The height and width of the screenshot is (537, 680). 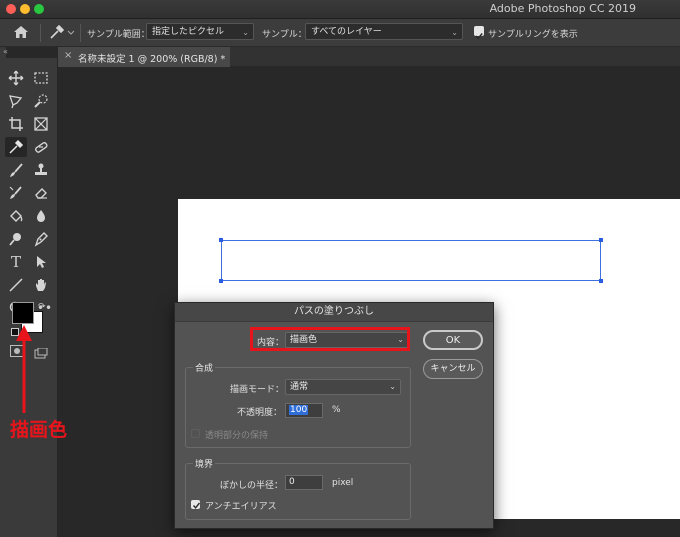 I want to click on opacity-input: 100, so click(x=304, y=410).